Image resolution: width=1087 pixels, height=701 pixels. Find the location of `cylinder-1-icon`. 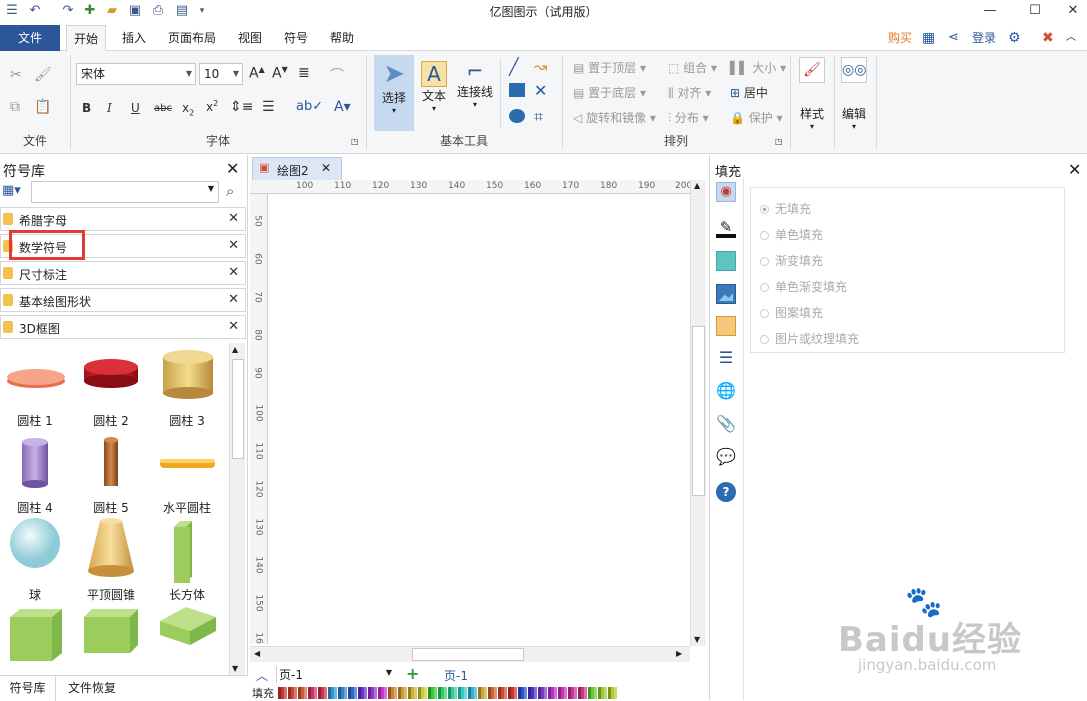

cylinder-1-icon is located at coordinates (36, 378).